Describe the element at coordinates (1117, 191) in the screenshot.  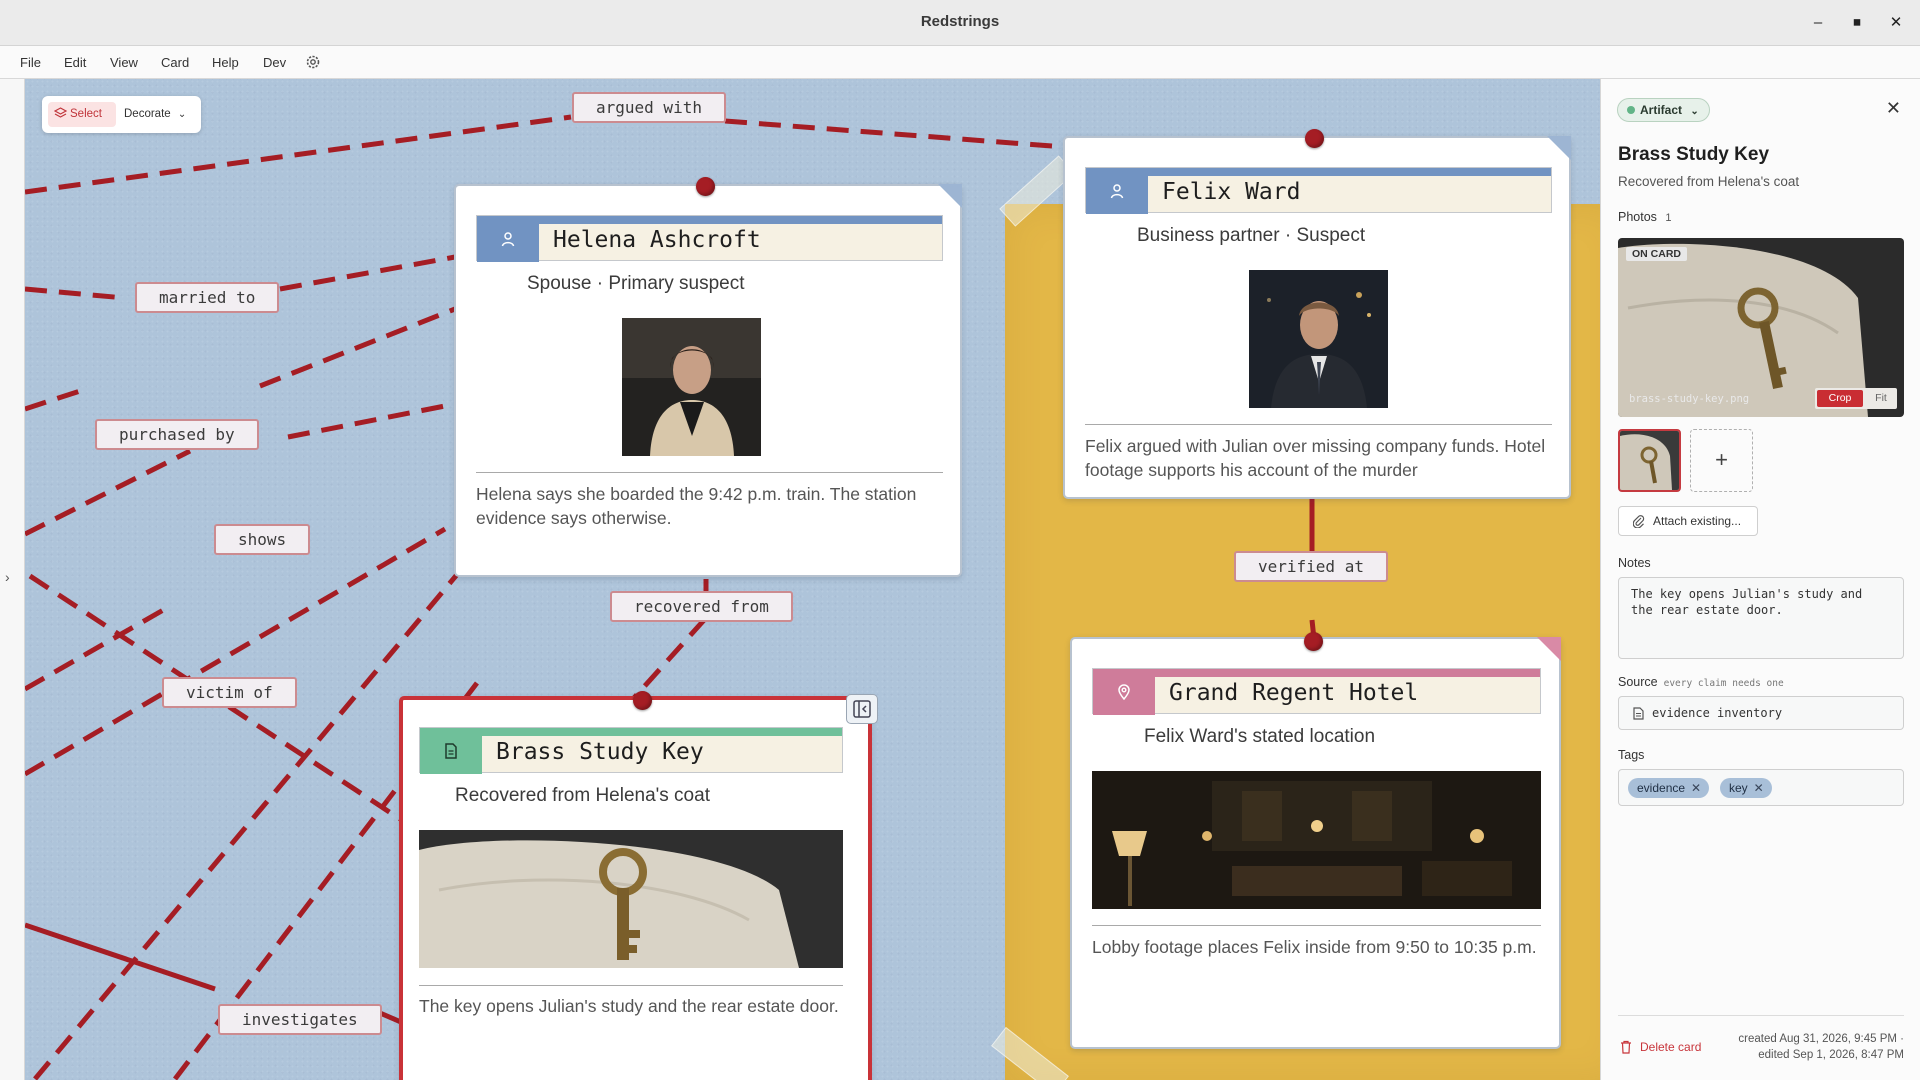
I see `person-icon` at that location.